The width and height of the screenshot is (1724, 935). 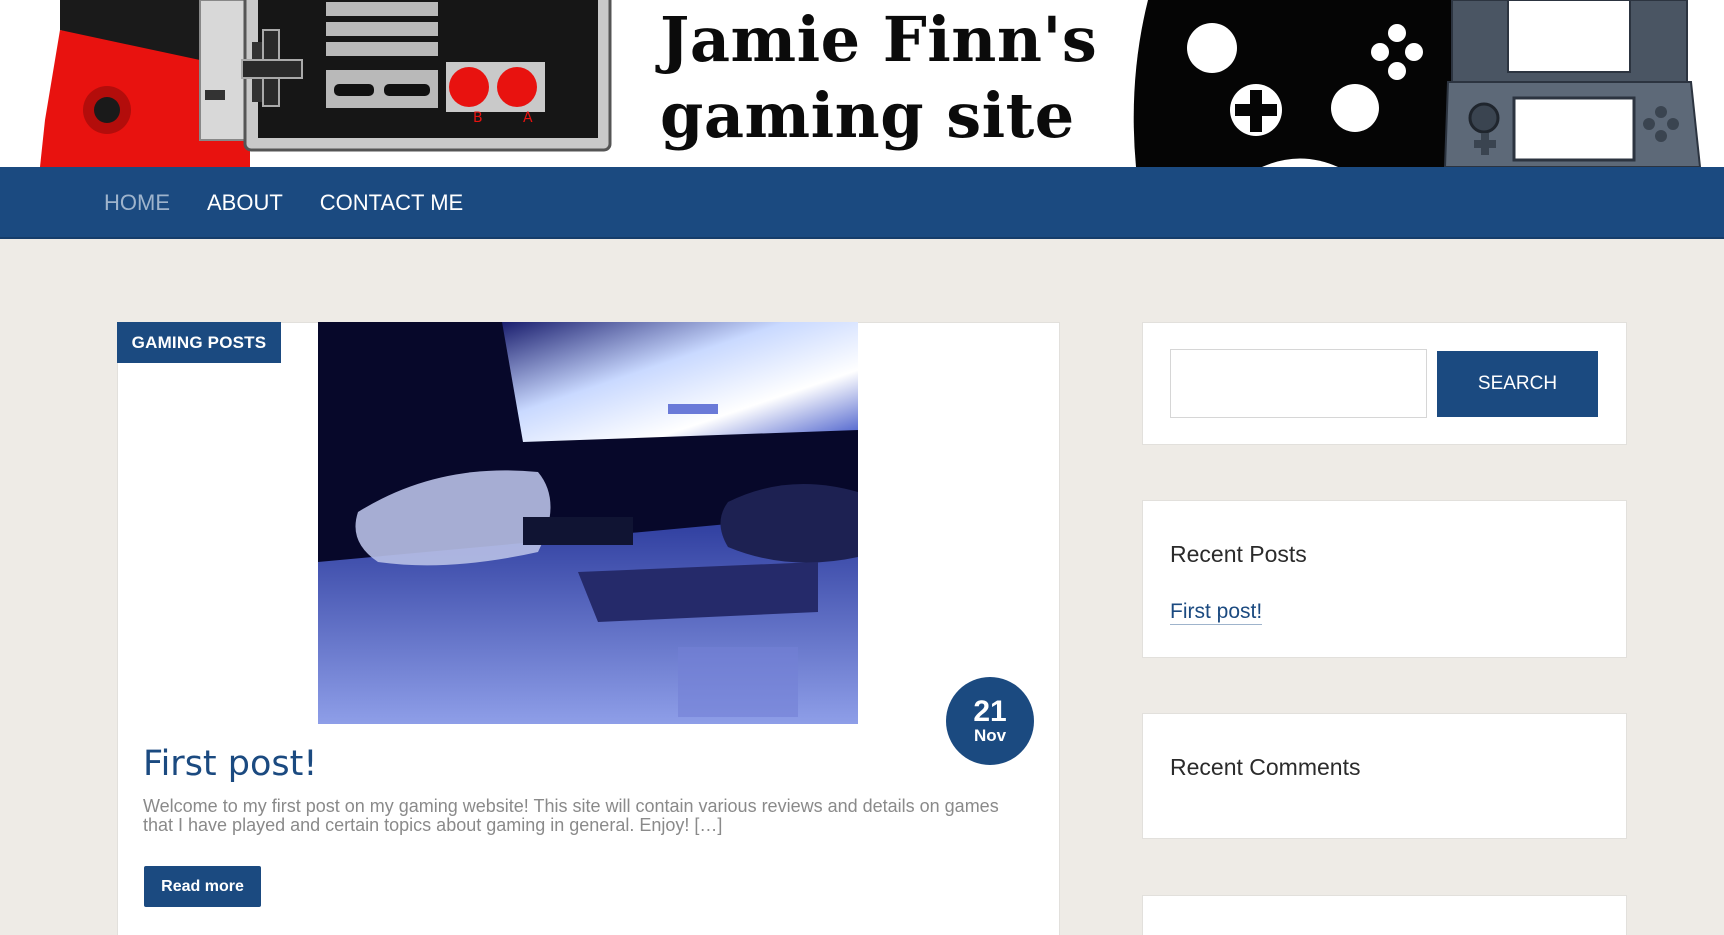 What do you see at coordinates (137, 202) in the screenshot?
I see `nav-item-home: HOME` at bounding box center [137, 202].